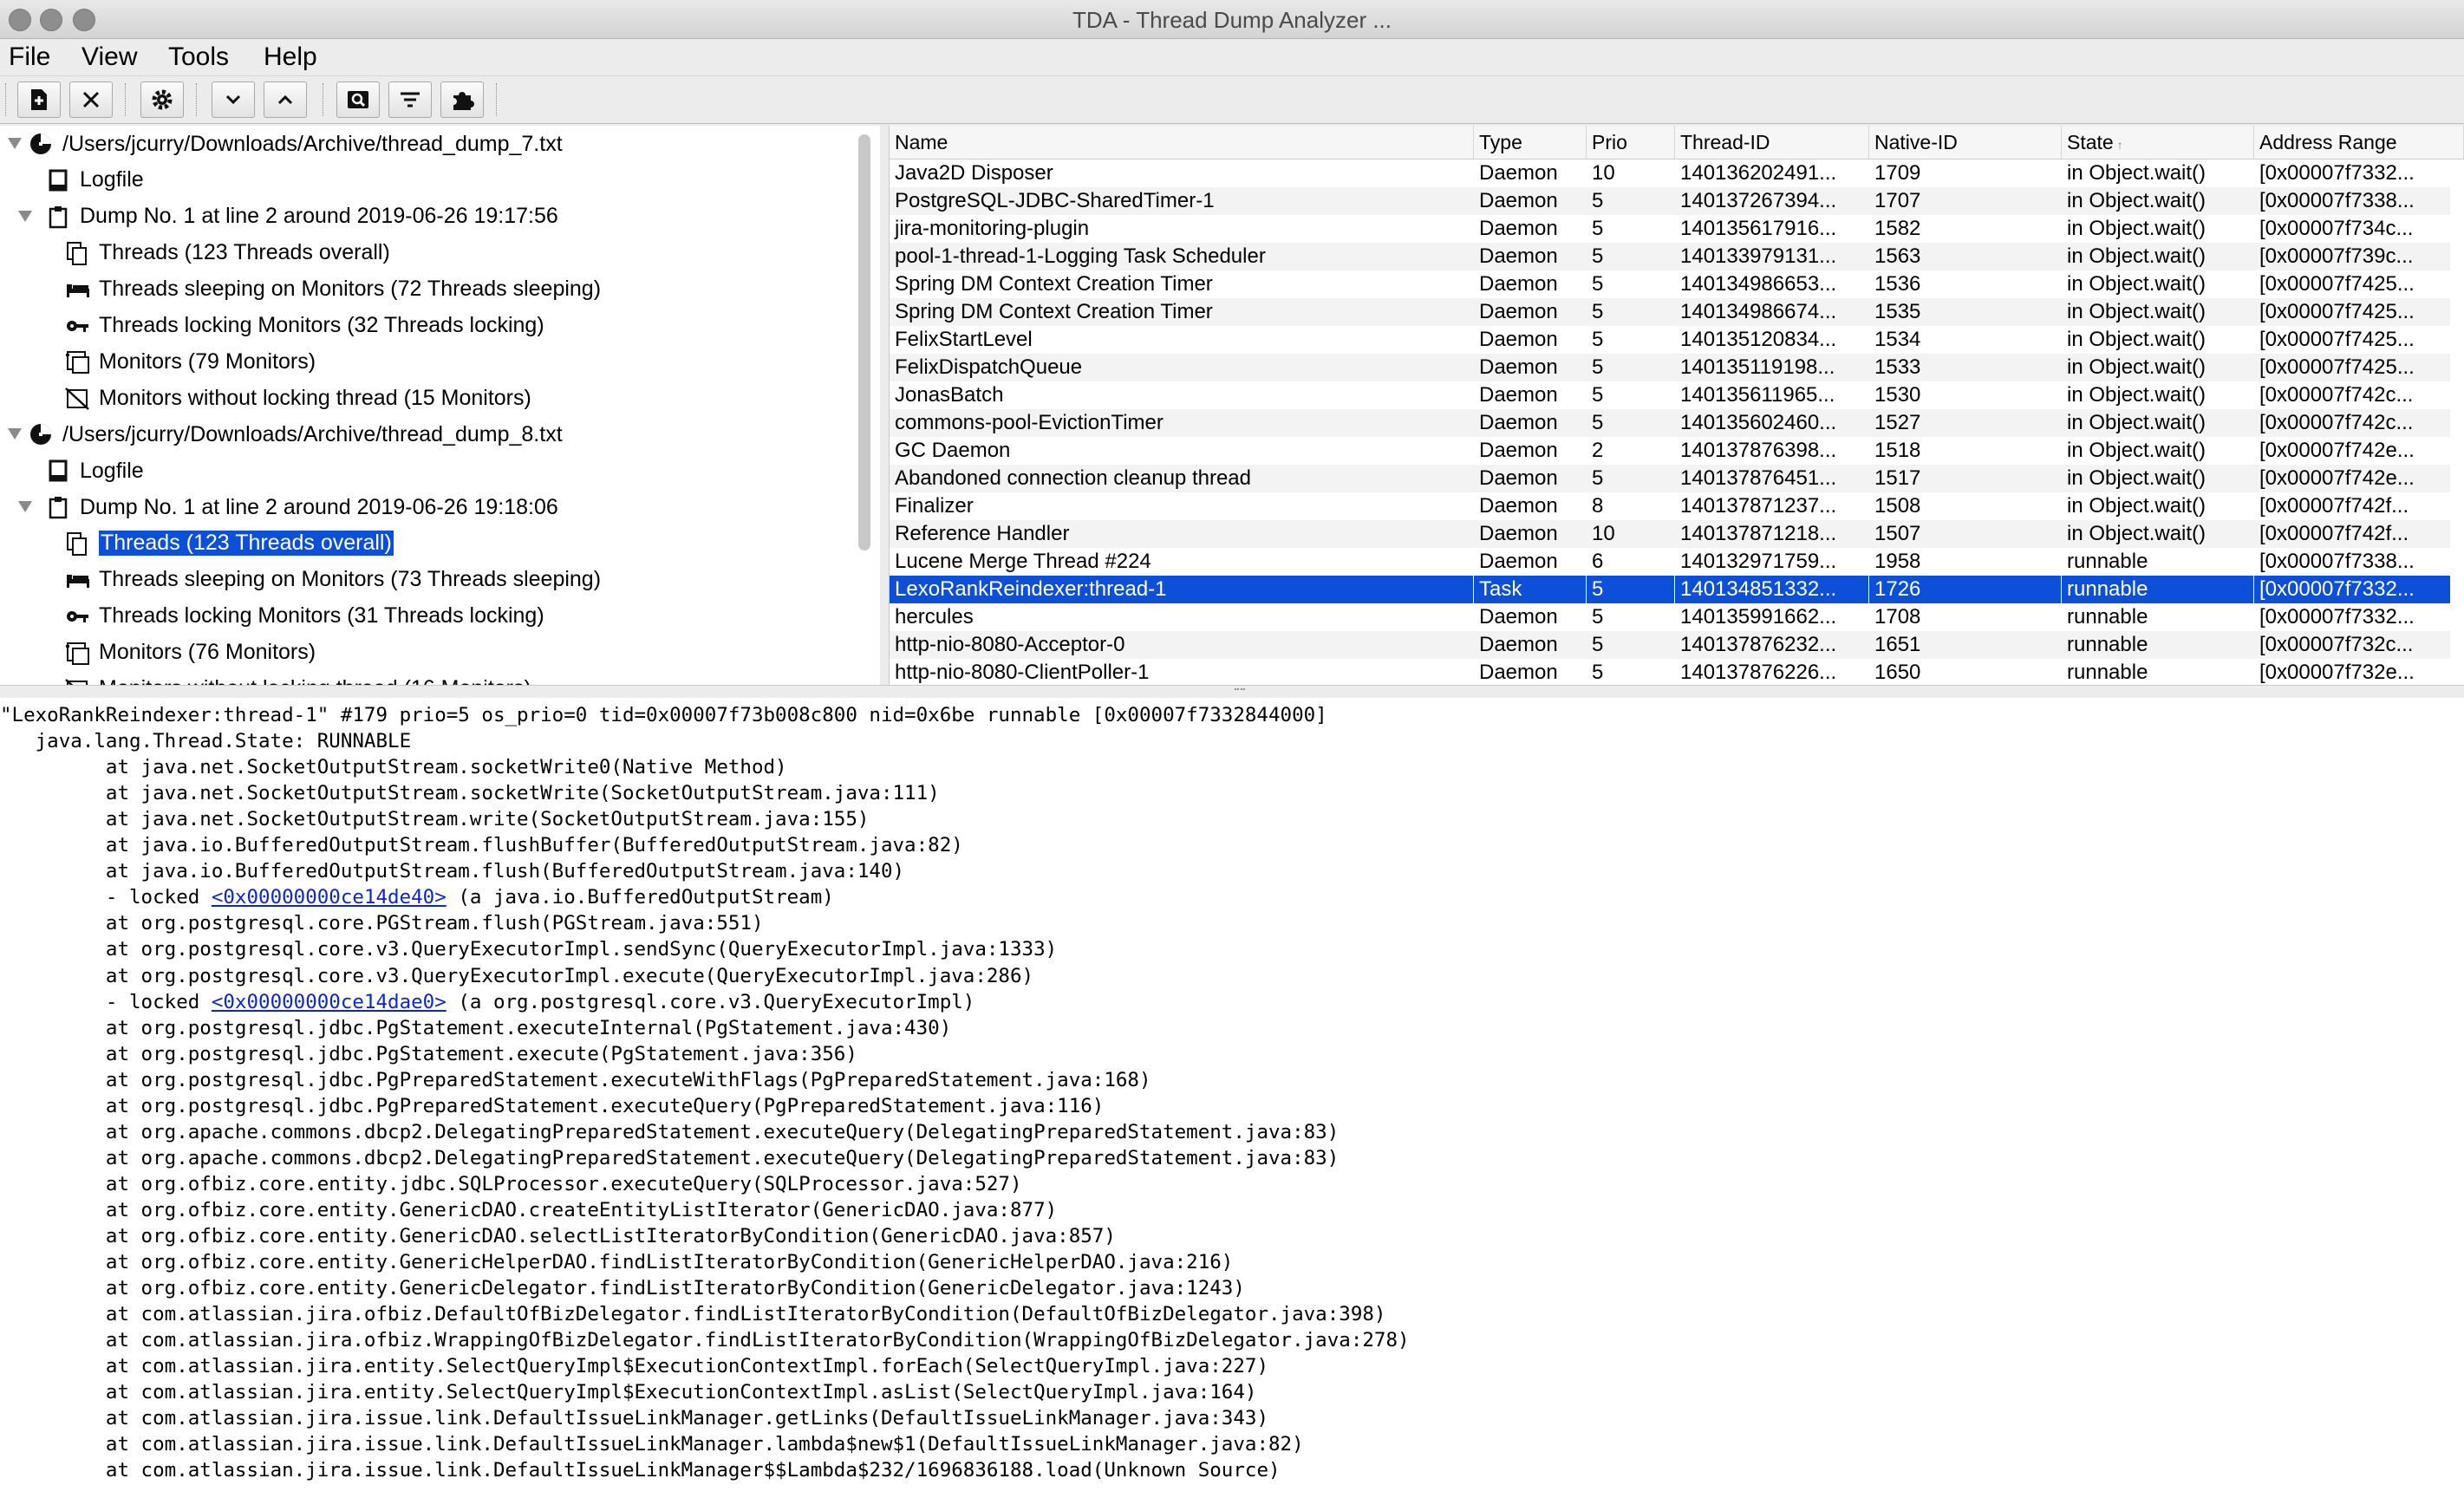 This screenshot has height=1498, width=2464. What do you see at coordinates (1897, 506) in the screenshot?
I see `table-cell: 1508` at bounding box center [1897, 506].